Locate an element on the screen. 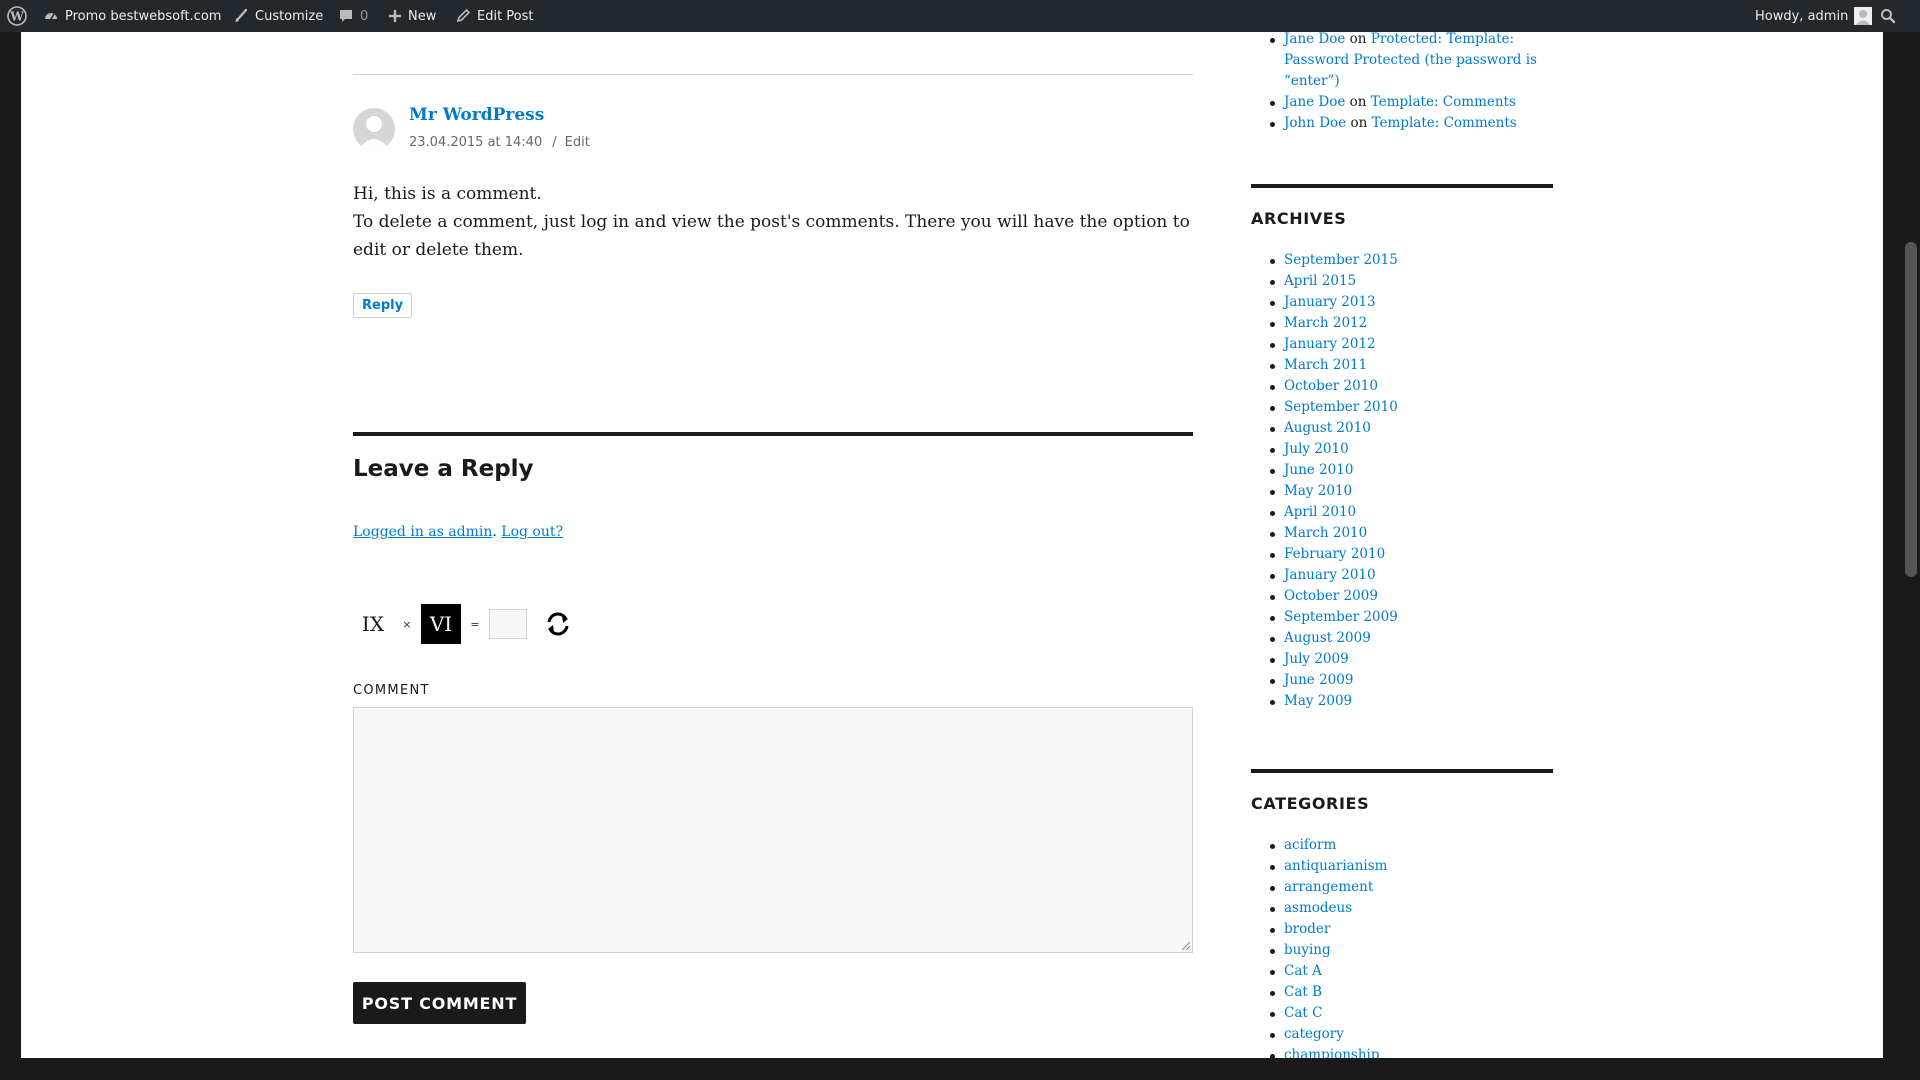 The width and height of the screenshot is (1920, 1080). recent-comment-item: John Doe on Template: Comments is located at coordinates (1421, 123).